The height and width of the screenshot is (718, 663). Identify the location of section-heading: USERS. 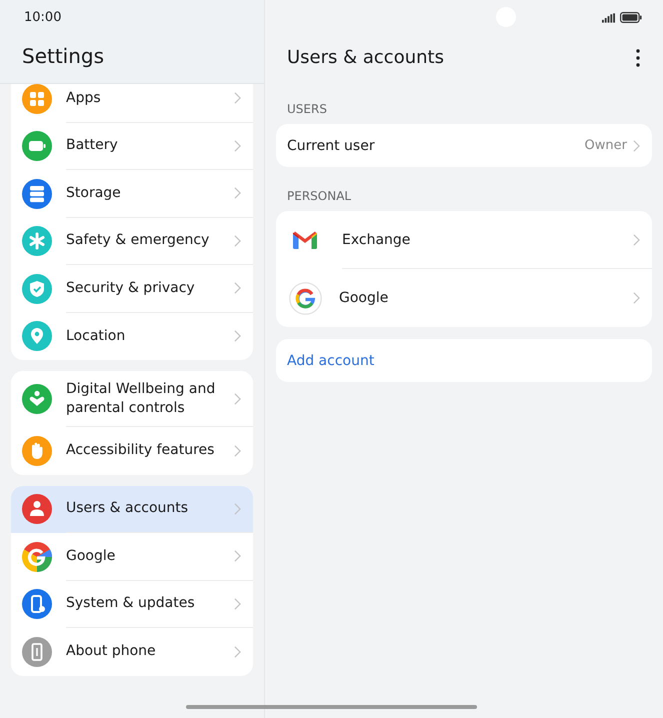
(307, 109).